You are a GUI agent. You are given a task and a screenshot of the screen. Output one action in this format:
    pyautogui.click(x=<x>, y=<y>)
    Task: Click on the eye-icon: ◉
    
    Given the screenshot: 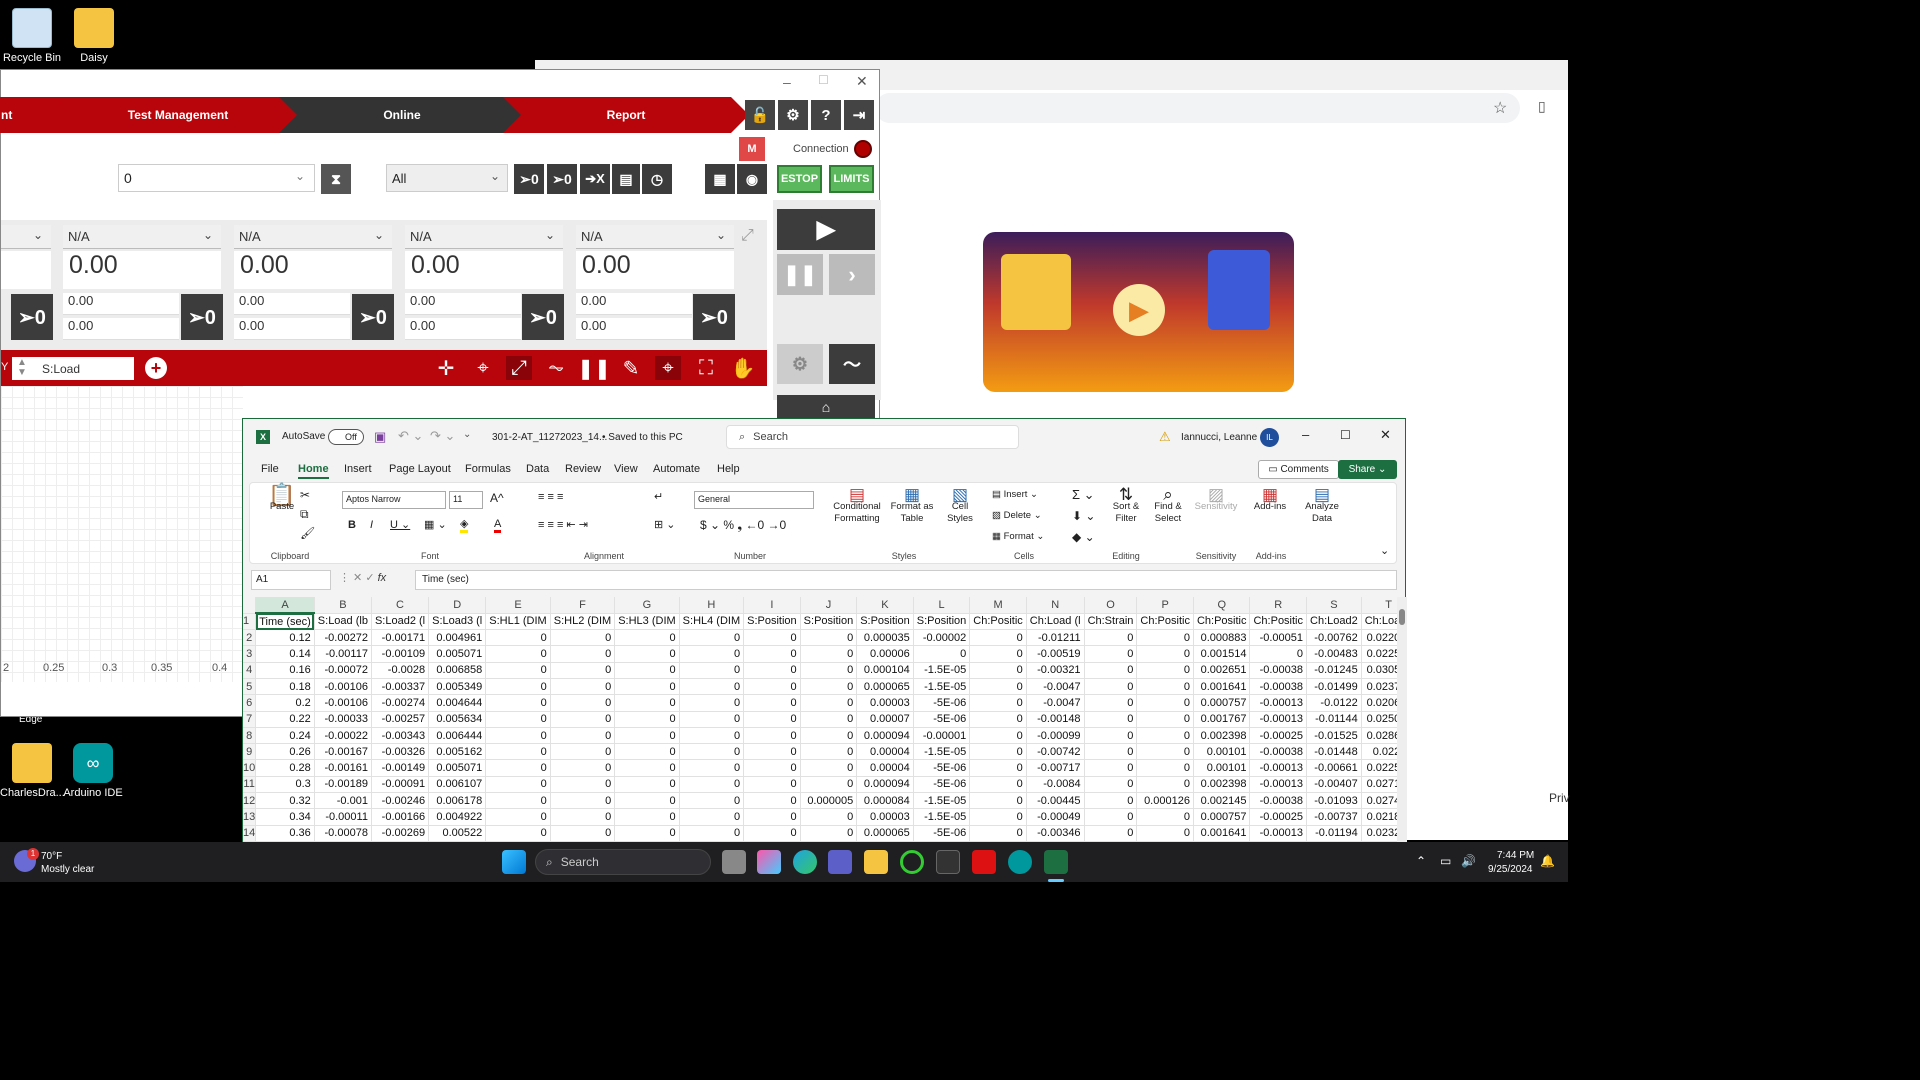 What is the action you would take?
    pyautogui.click(x=752, y=179)
    